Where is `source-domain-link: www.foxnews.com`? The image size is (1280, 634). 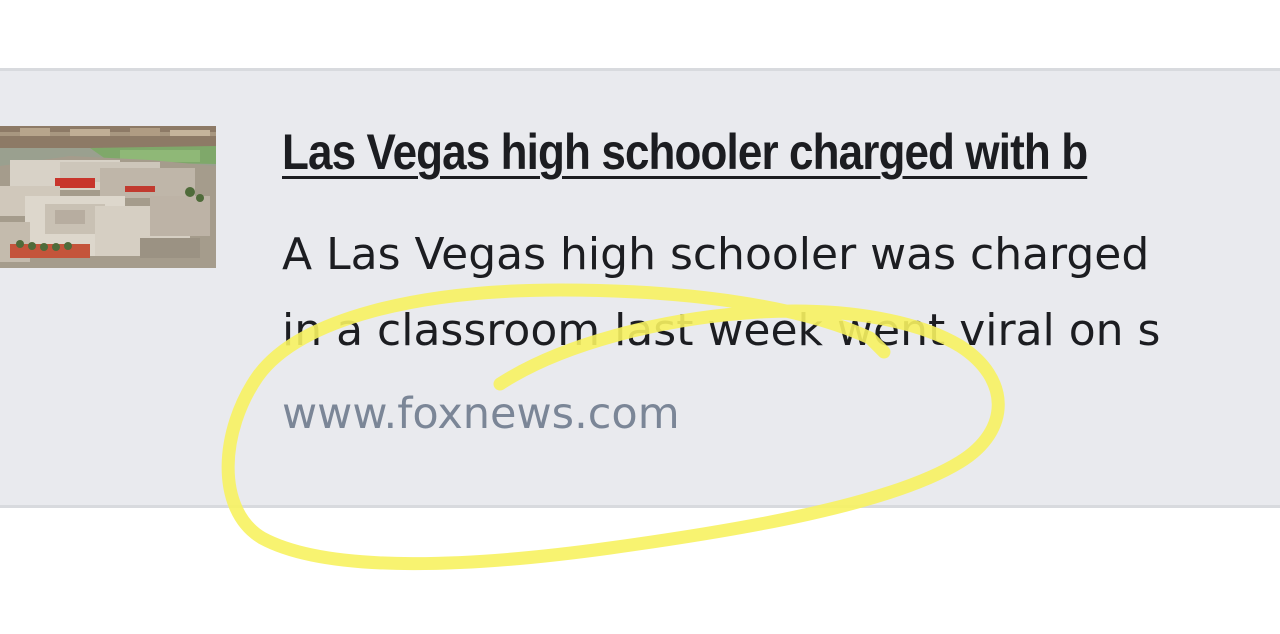 source-domain-link: www.foxnews.com is located at coordinates (481, 414).